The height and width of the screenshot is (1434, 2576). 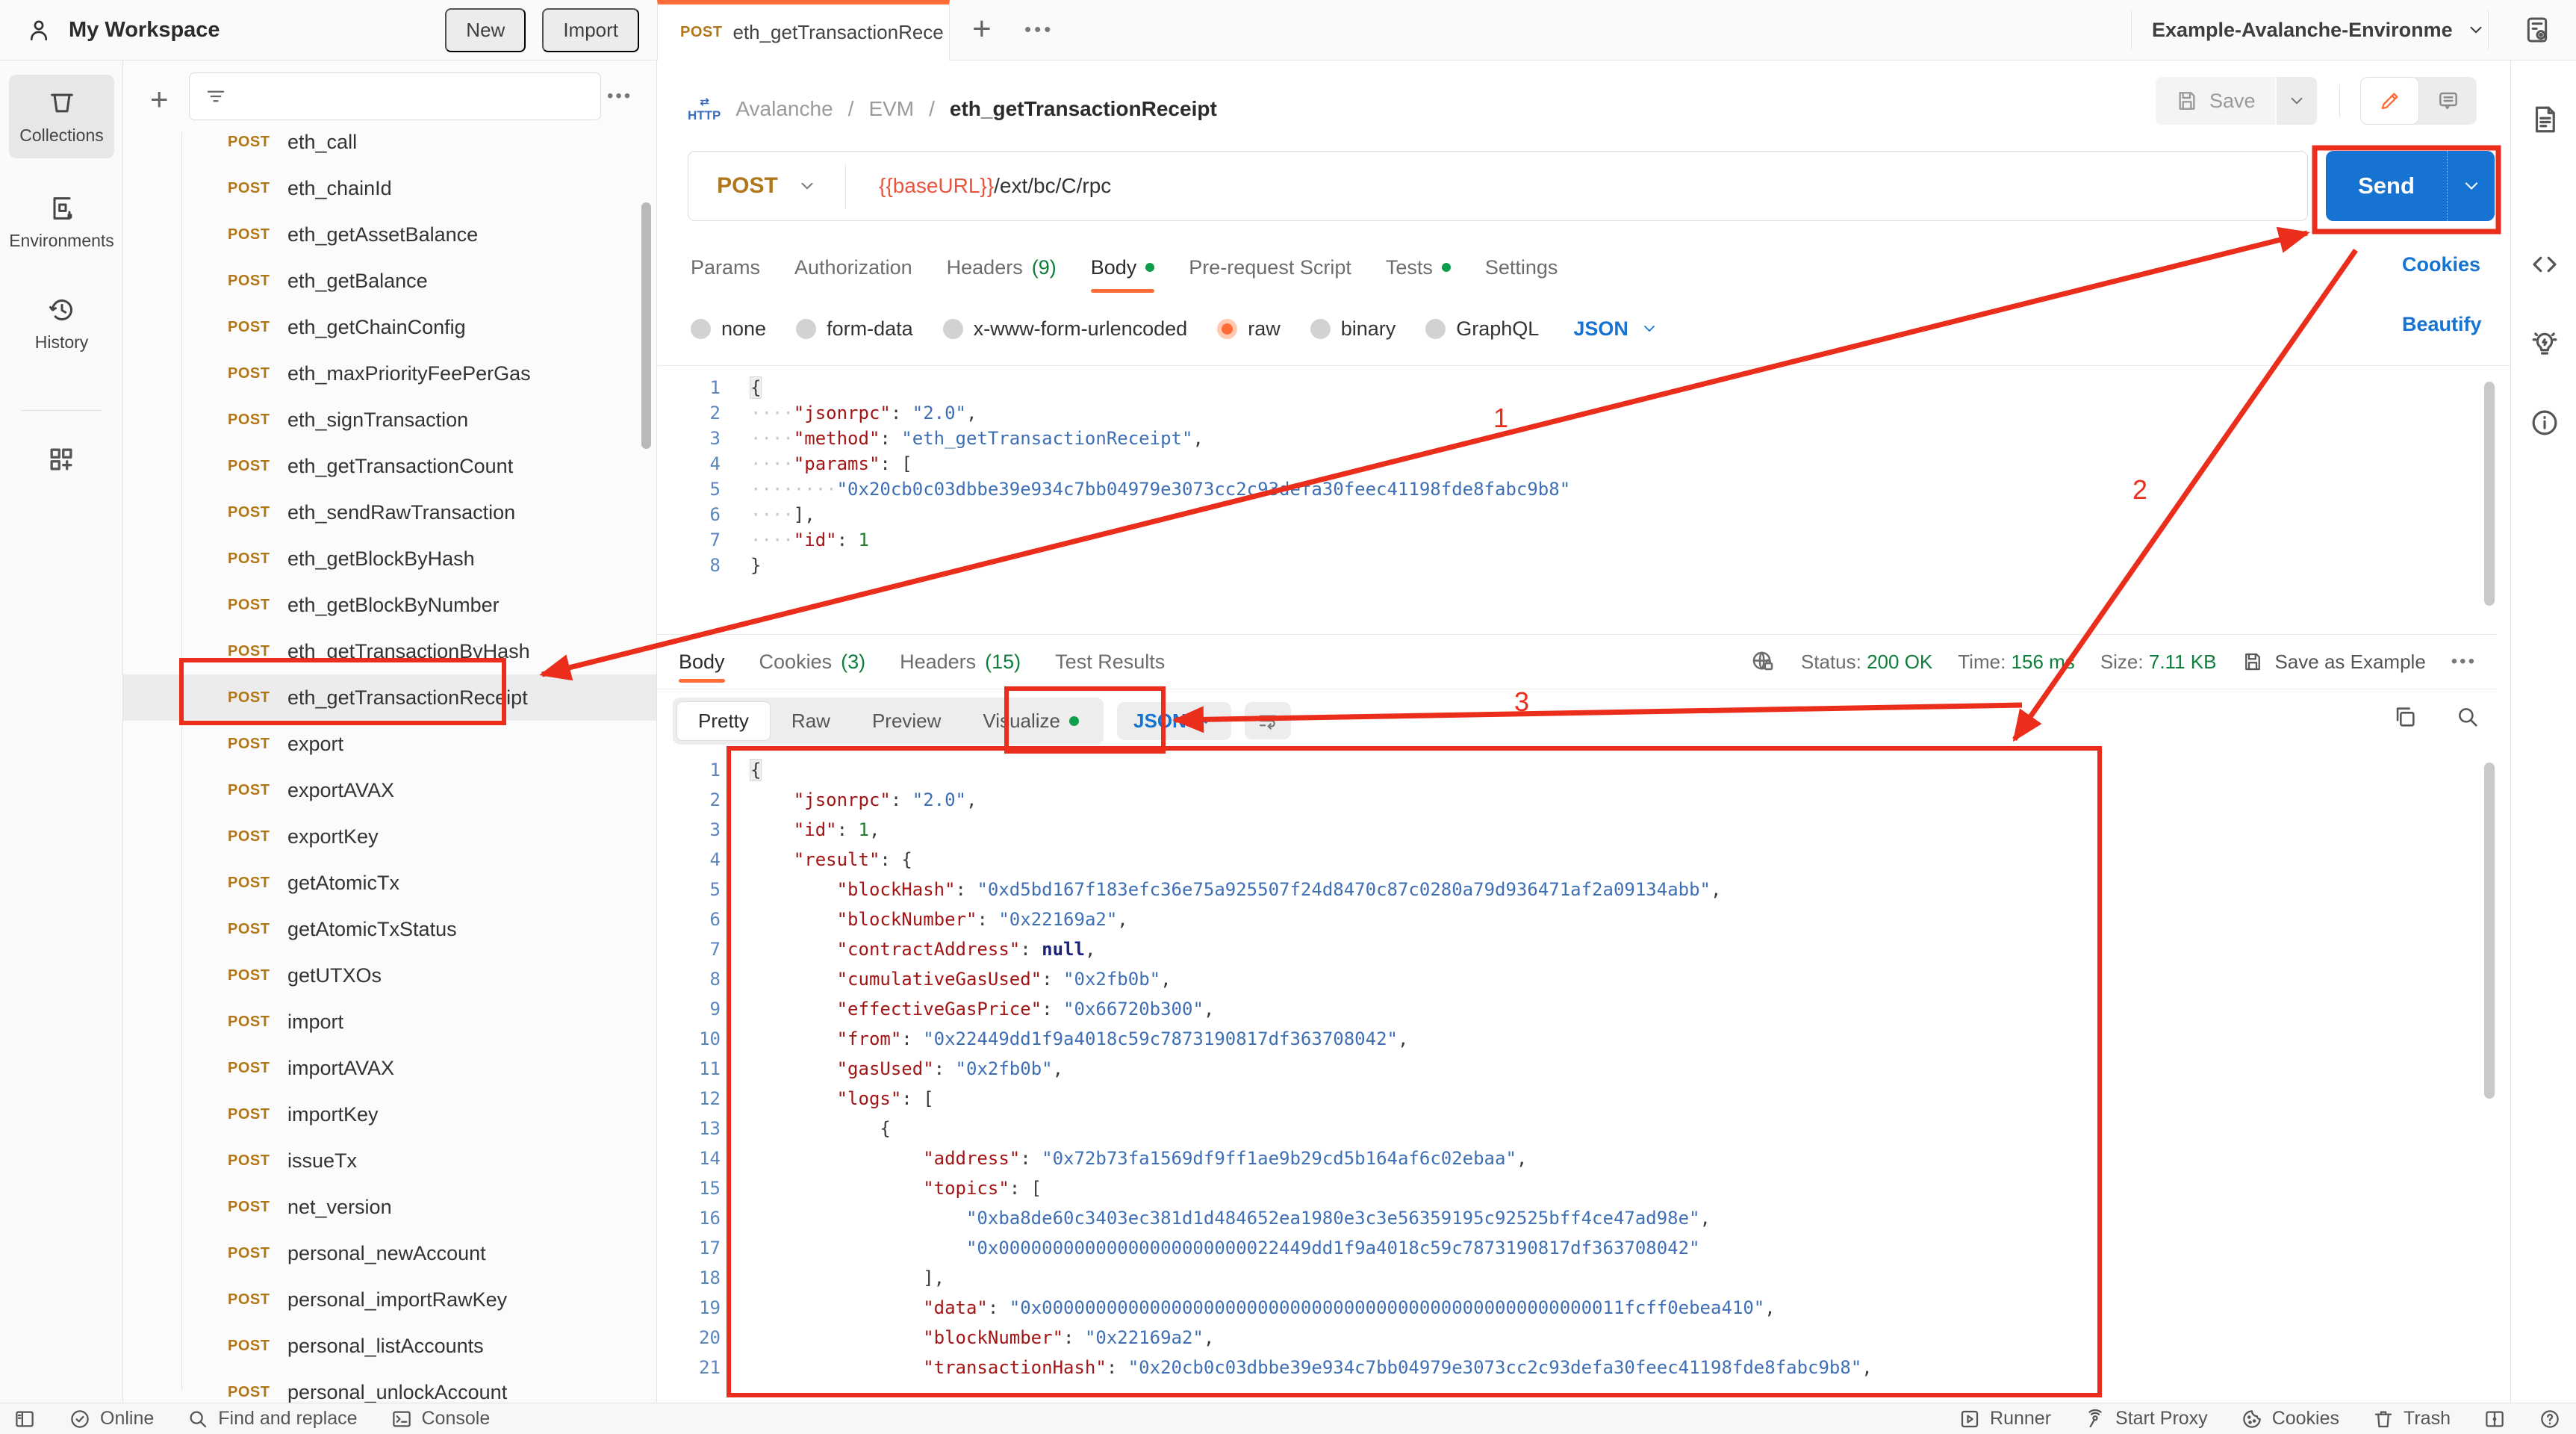 I want to click on request-list-item: POST import, so click(x=389, y=1022).